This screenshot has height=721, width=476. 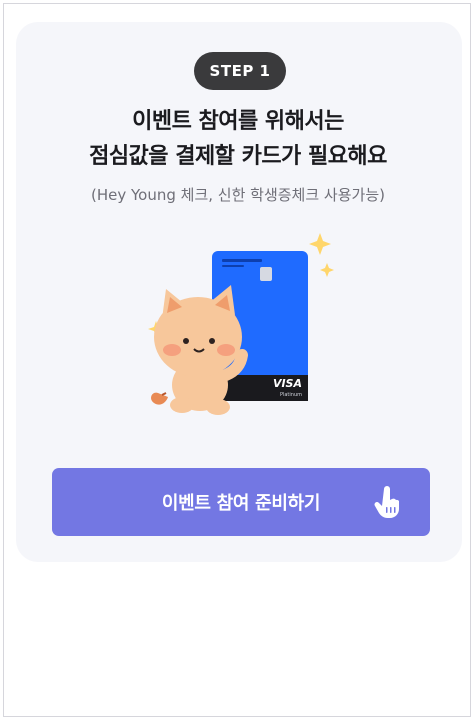 What do you see at coordinates (291, 395) in the screenshot?
I see `card-tier: Platinum` at bounding box center [291, 395].